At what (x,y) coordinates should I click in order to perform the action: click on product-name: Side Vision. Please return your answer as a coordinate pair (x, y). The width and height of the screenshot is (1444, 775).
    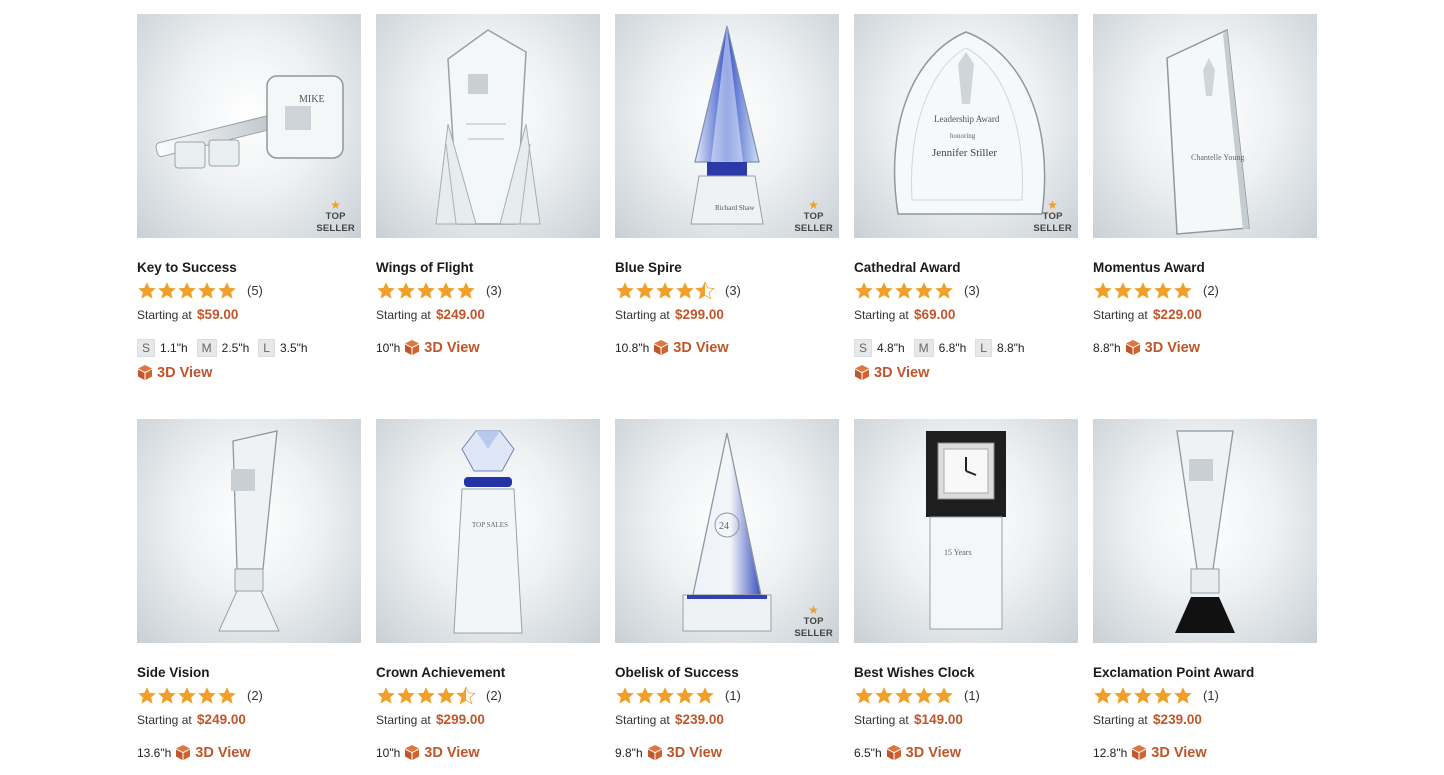
    Looking at the image, I should click on (173, 672).